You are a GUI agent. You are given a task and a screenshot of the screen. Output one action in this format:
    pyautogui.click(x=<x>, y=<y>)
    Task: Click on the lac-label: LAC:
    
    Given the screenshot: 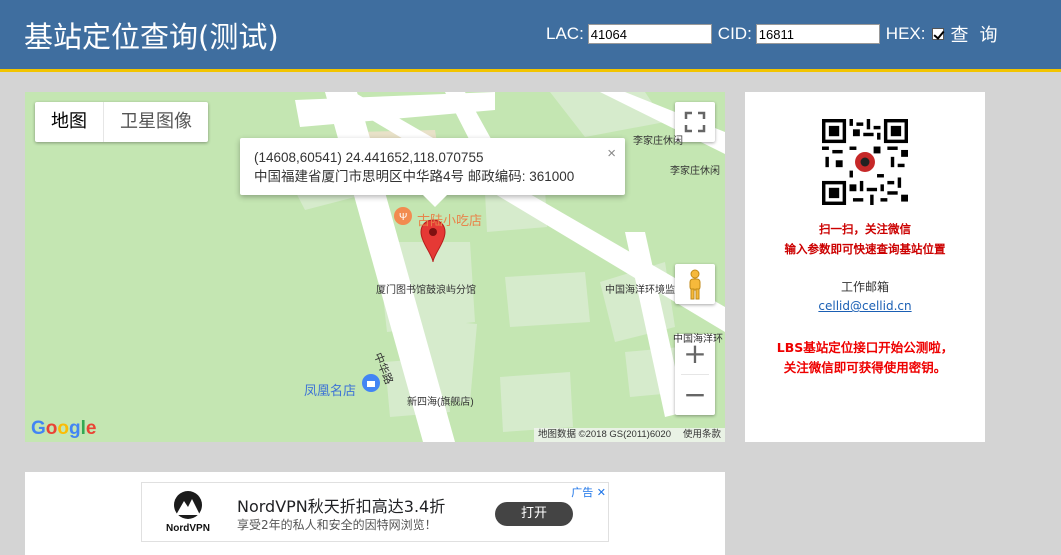 What is the action you would take?
    pyautogui.click(x=565, y=33)
    